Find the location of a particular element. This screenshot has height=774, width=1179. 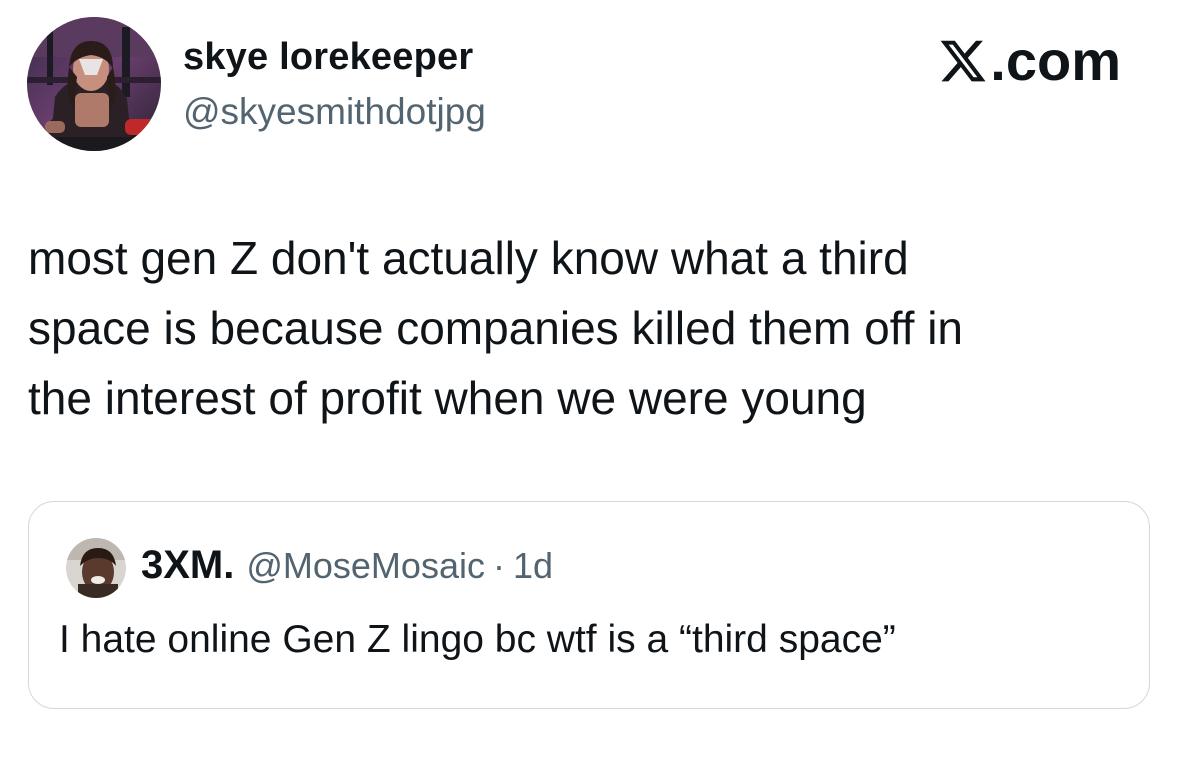

quoted-tweet-header: 3XM. @MoseMosaic · 1d is located at coordinates (347, 565).